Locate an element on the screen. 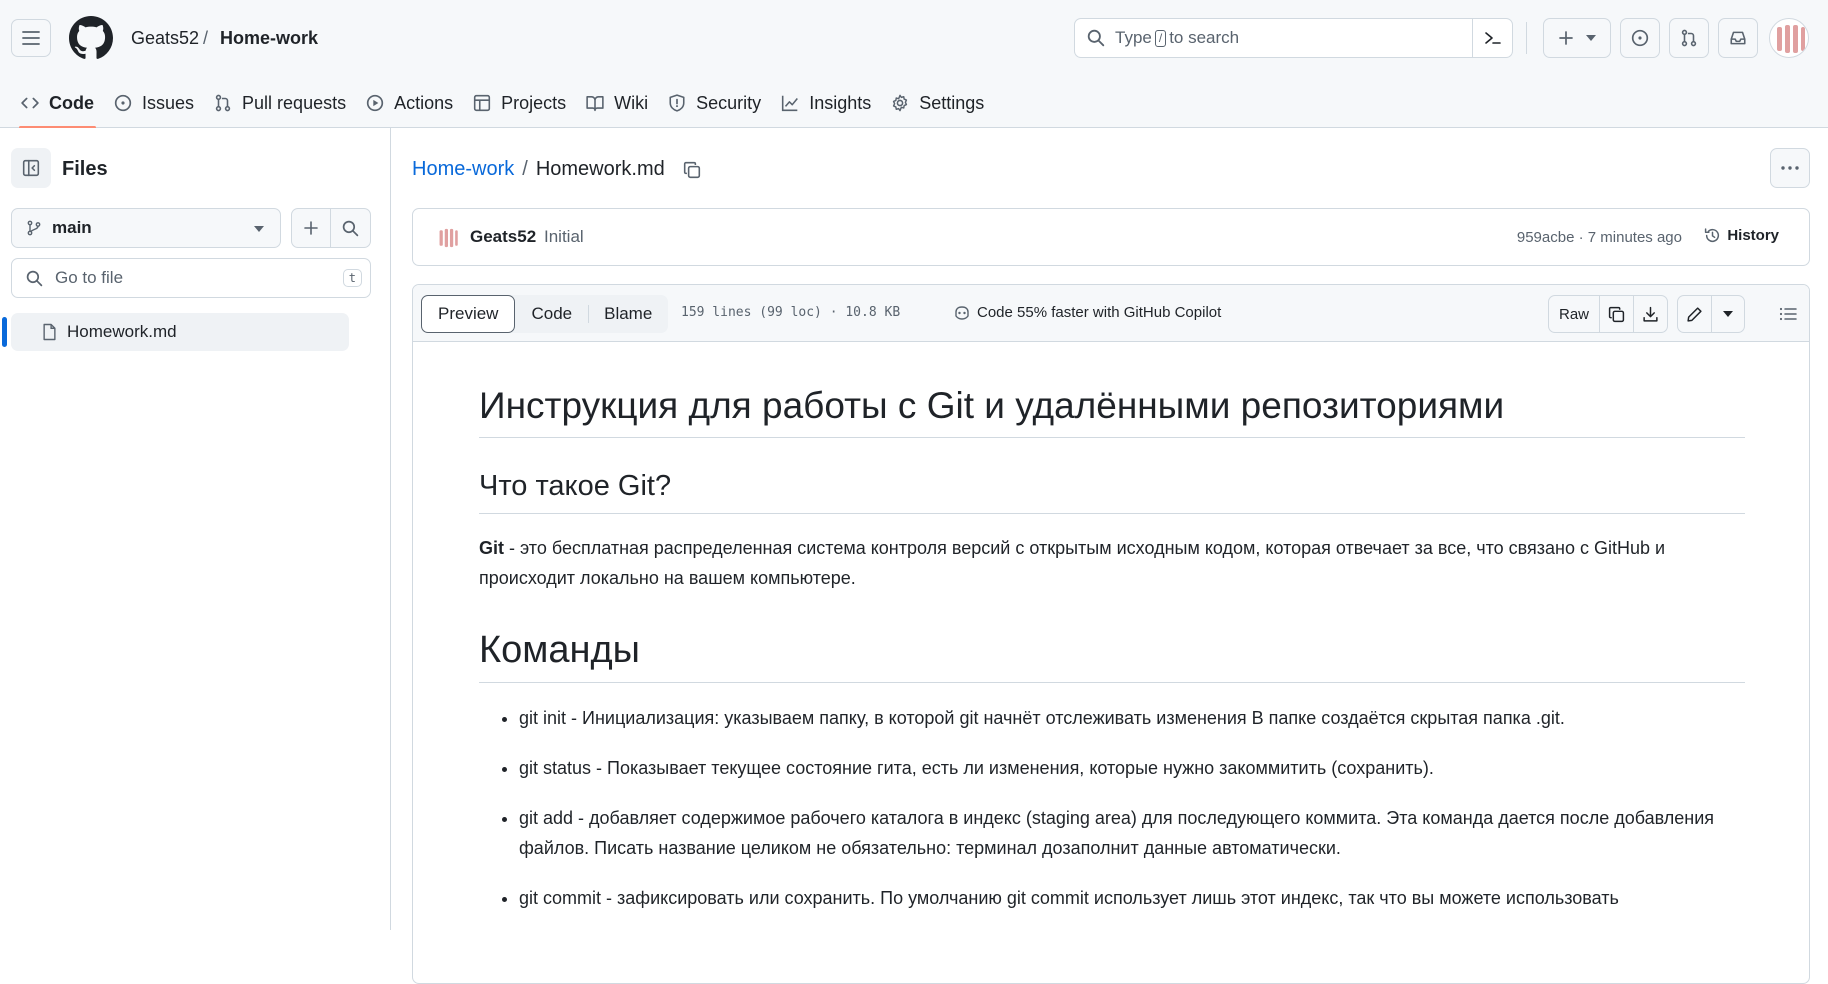 Image resolution: width=1828 pixels, height=984 pixels. branch-name: main is located at coordinates (72, 227).